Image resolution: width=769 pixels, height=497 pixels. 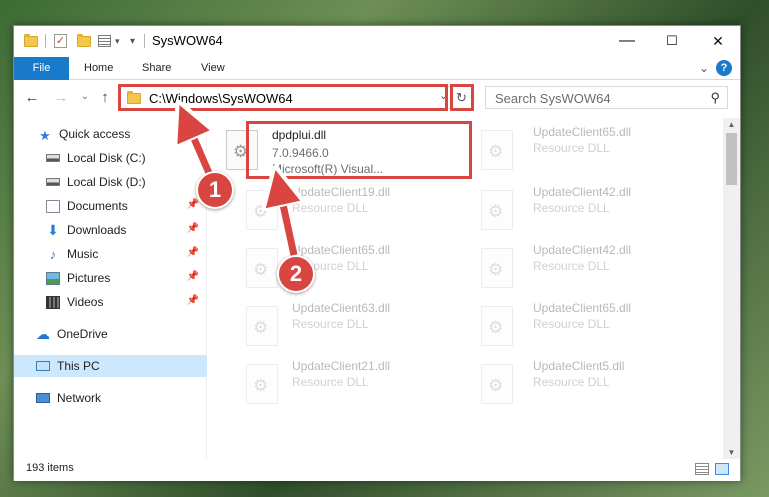 I want to click on sidebar-item-downloads: ⬇ Downloads 📌, so click(x=110, y=230).